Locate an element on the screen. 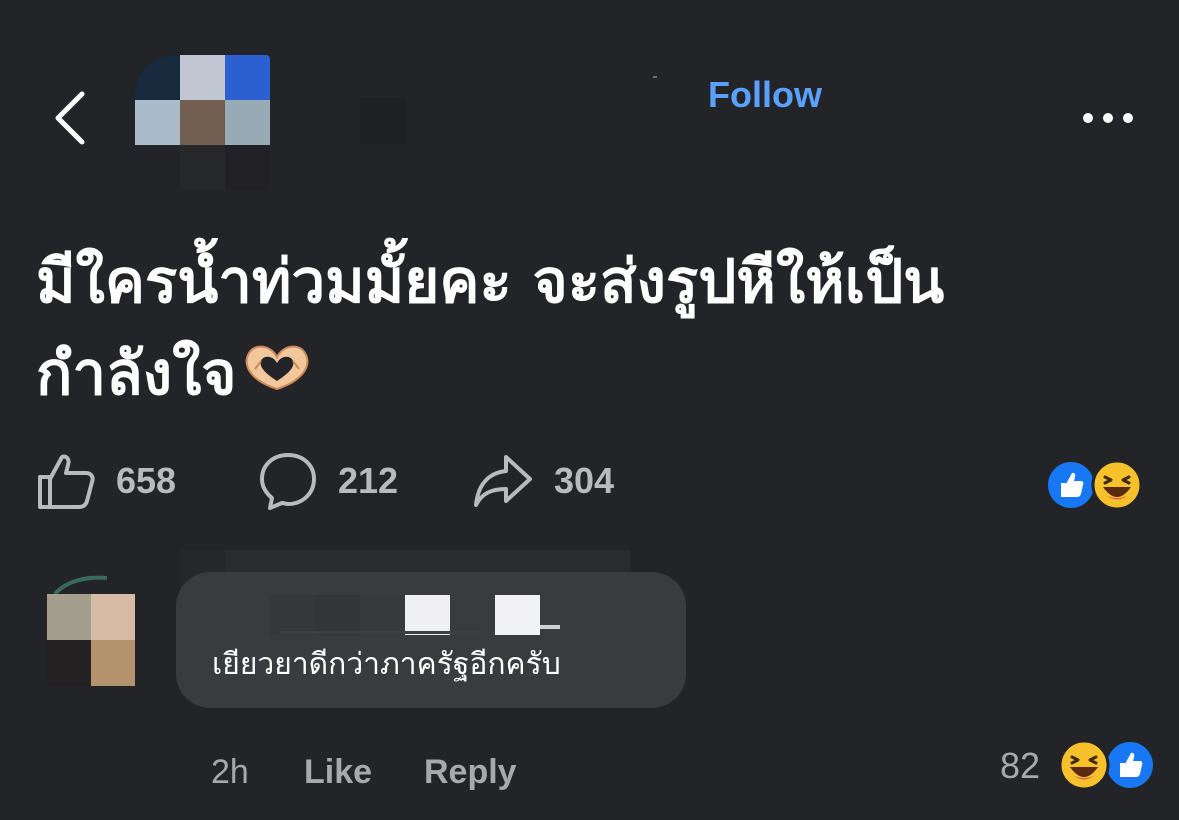 The width and height of the screenshot is (1179, 820). comment-action: 212 is located at coordinates (328, 481).